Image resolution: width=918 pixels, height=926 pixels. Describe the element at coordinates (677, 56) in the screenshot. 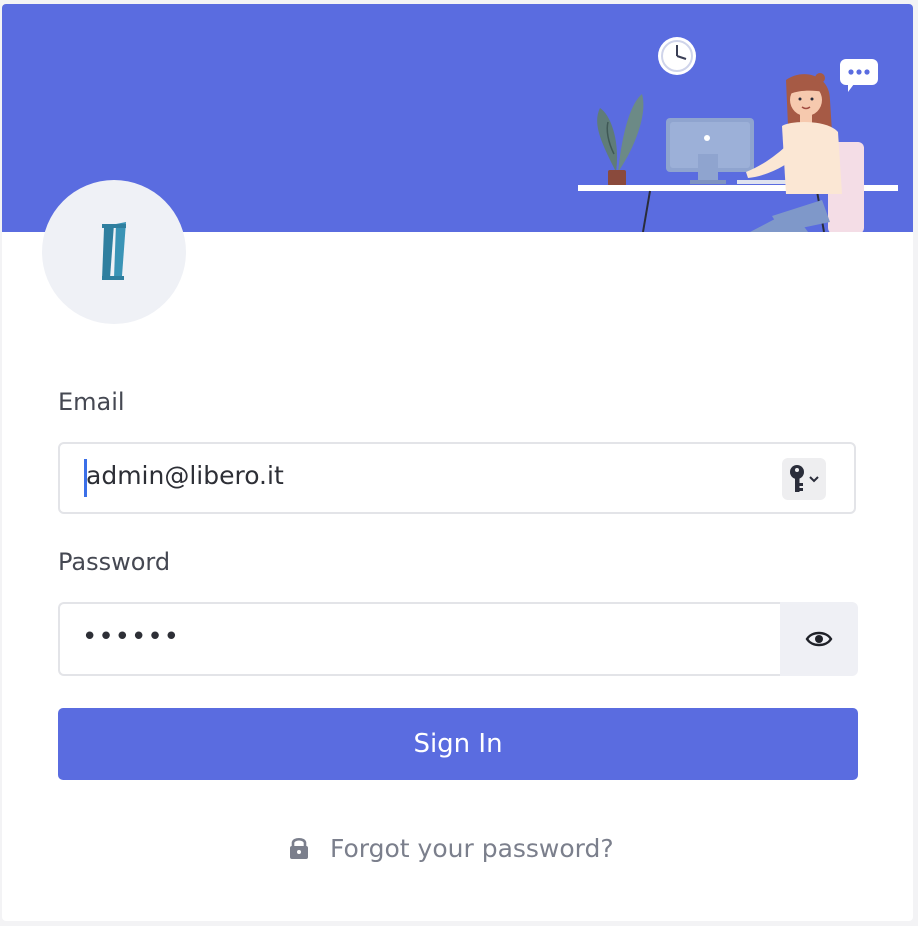

I see `clock-icon` at that location.